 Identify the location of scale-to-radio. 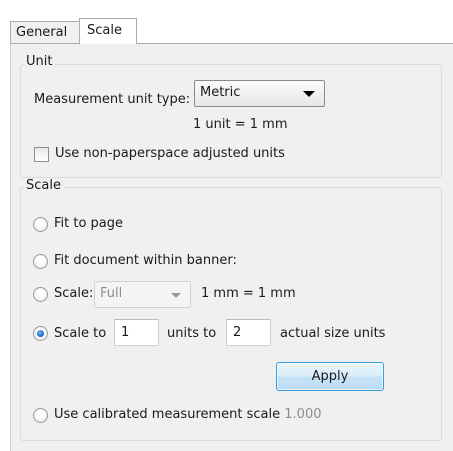
(40, 333).